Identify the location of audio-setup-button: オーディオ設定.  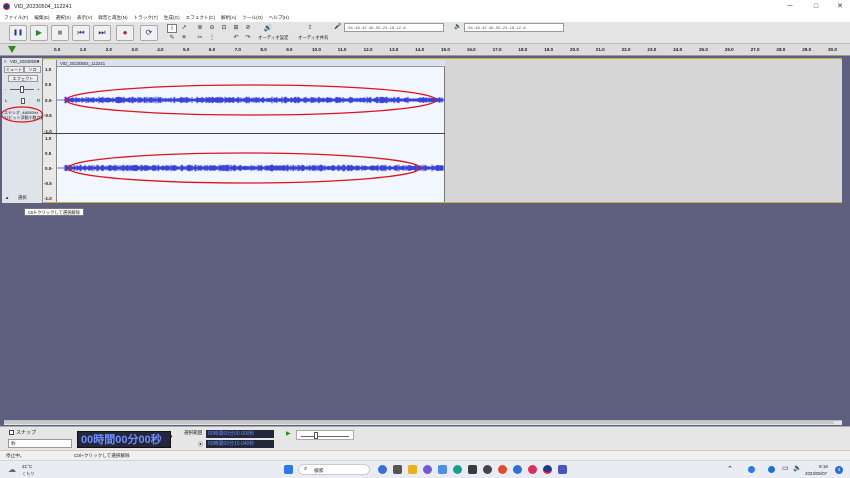
(273, 38).